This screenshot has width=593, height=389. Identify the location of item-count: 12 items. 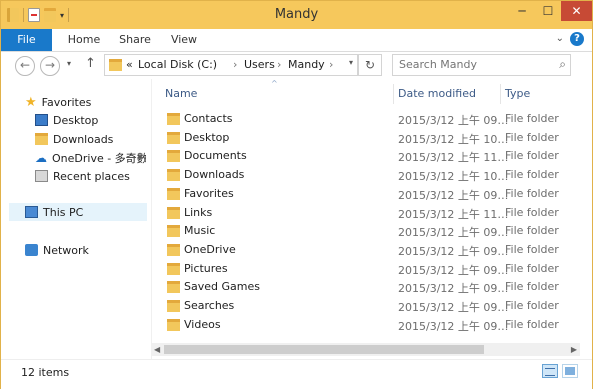
(45, 372).